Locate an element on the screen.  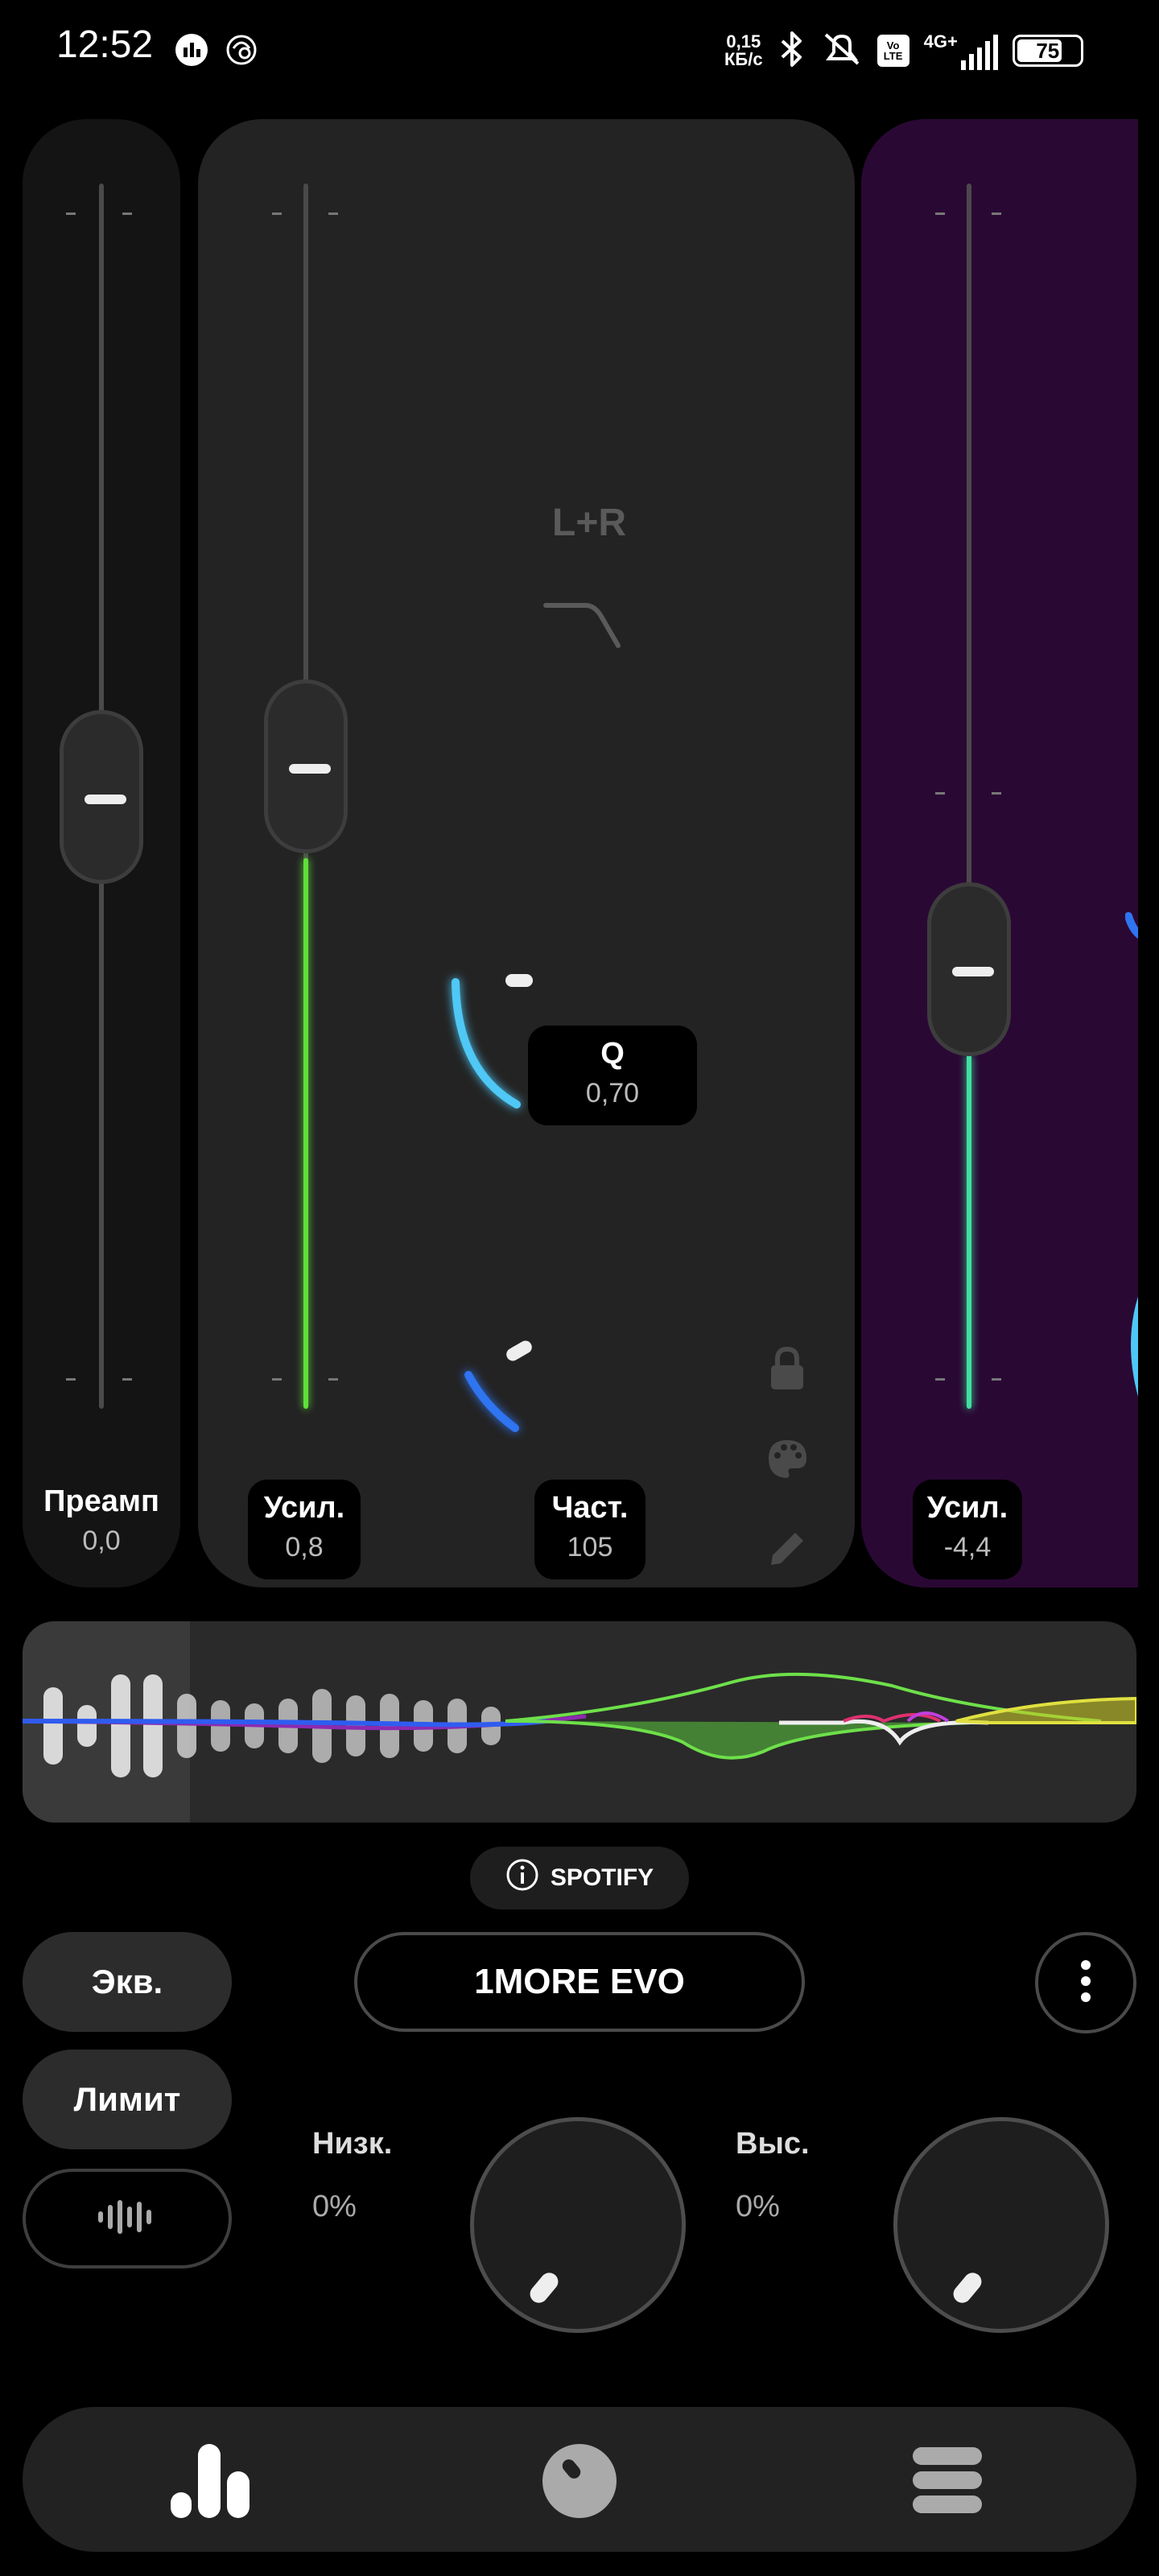
spectrum-toggle-button is located at coordinates (127, 2218).